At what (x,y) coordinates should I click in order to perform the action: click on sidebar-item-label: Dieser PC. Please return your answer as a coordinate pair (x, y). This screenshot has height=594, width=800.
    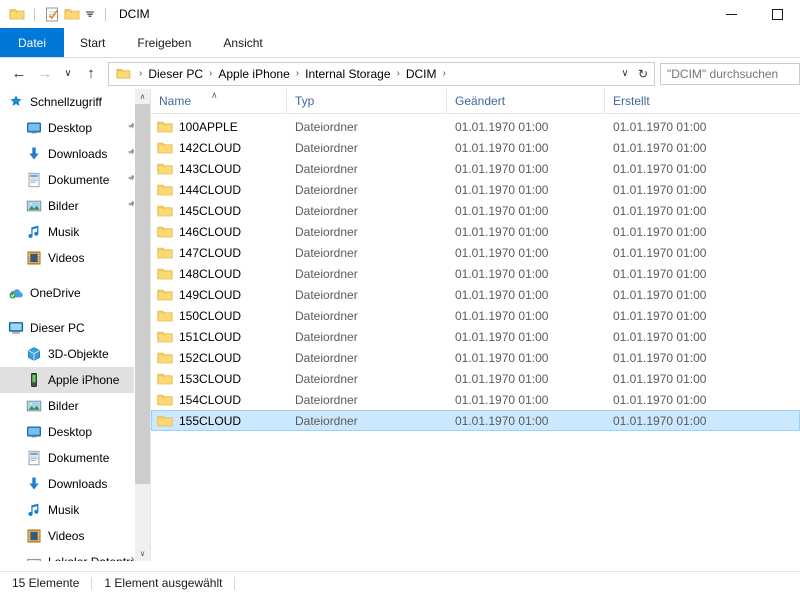
    Looking at the image, I should click on (57, 328).